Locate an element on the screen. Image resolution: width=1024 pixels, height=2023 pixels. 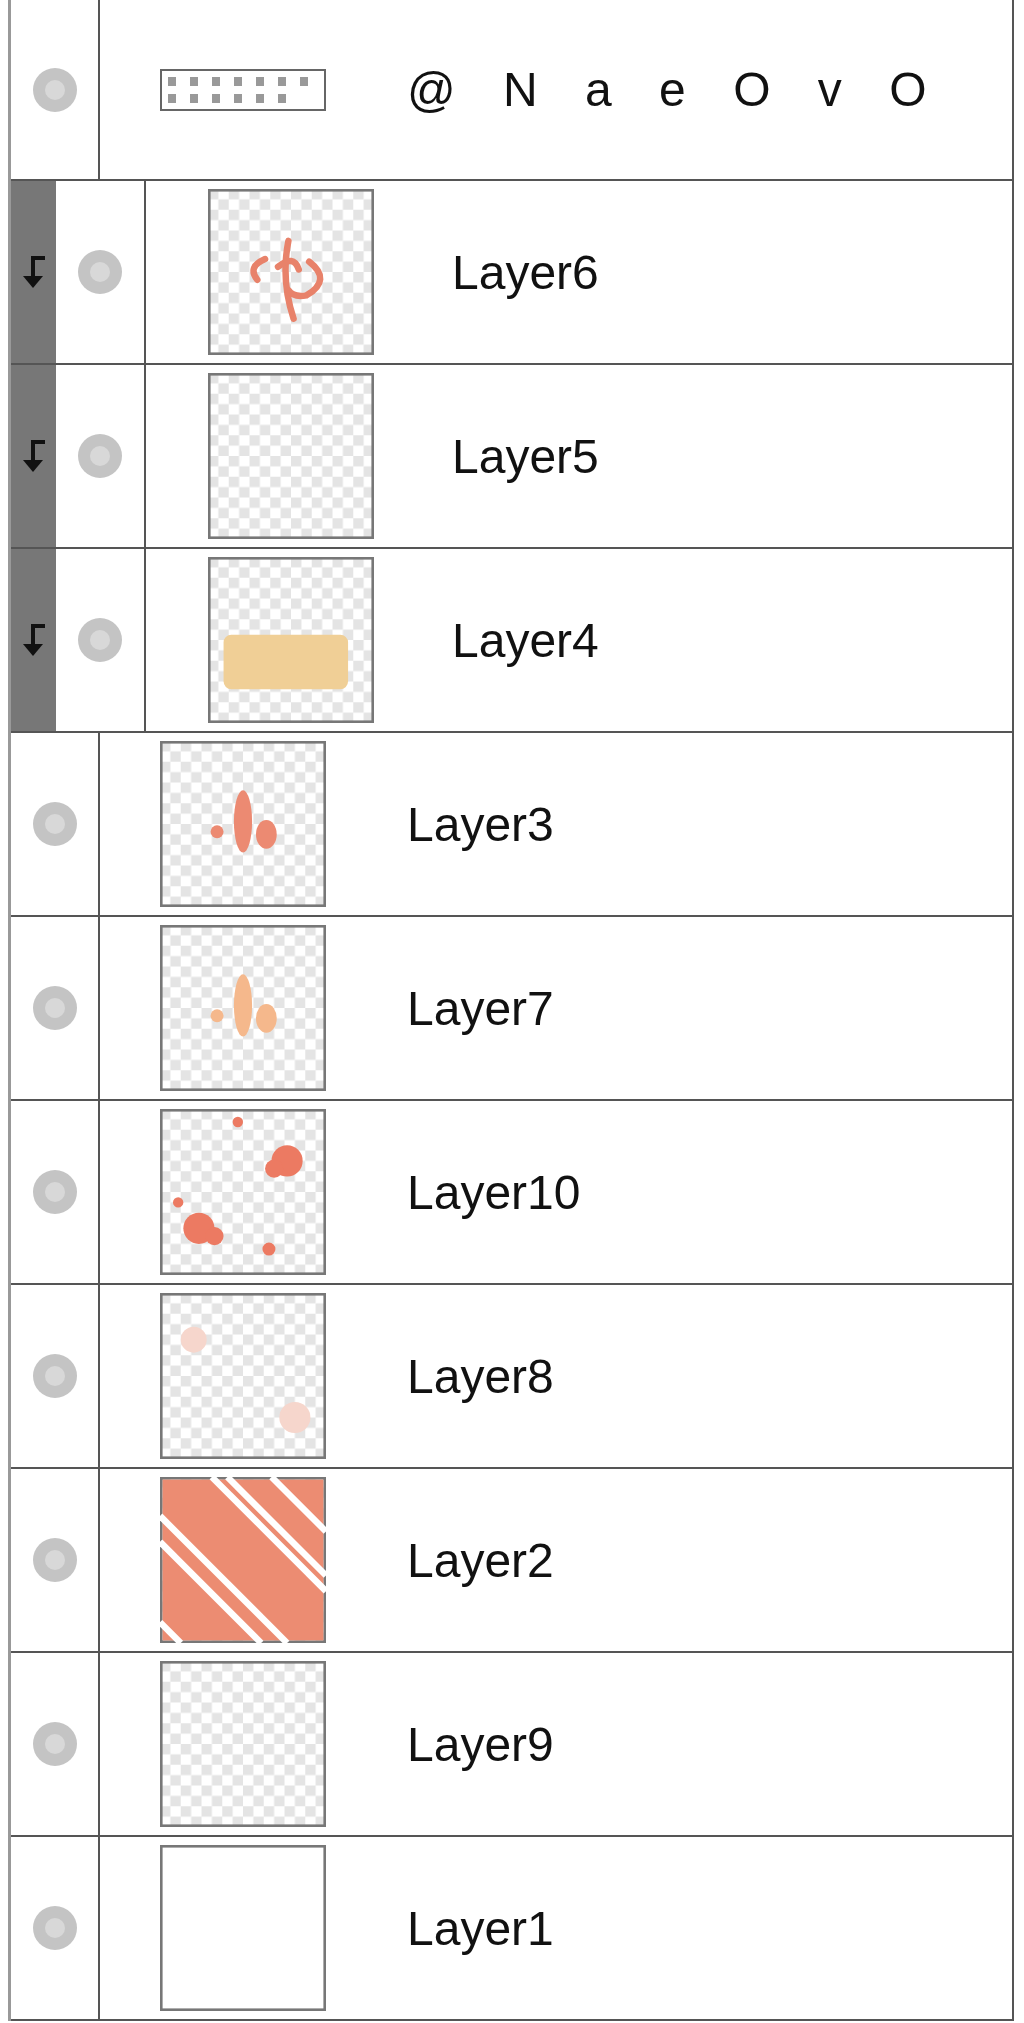
layer-name: Layer2 is located at coordinates (480, 1560).